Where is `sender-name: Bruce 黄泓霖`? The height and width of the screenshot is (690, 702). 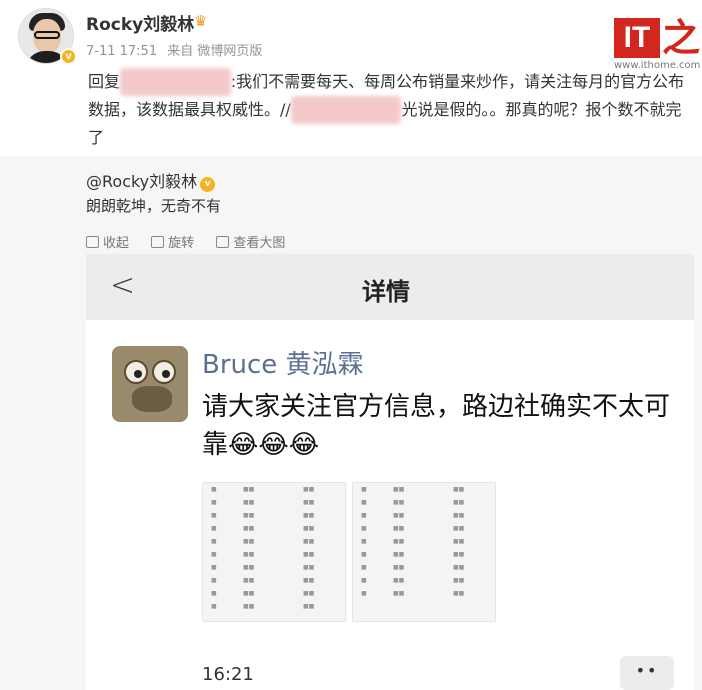 sender-name: Bruce 黄泓霖 is located at coordinates (283, 365).